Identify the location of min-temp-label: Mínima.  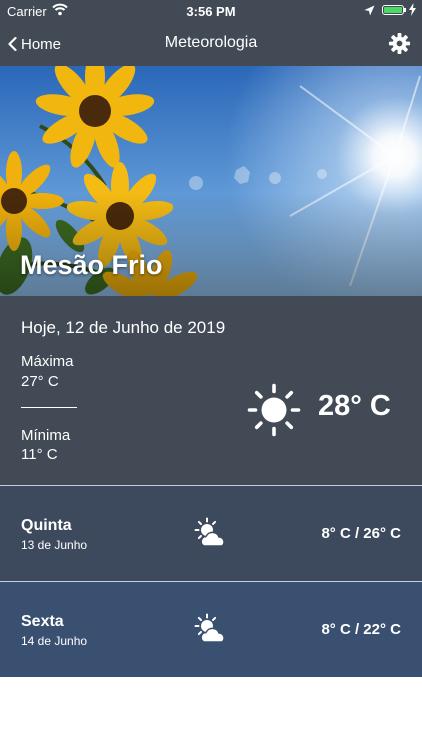
(46, 435).